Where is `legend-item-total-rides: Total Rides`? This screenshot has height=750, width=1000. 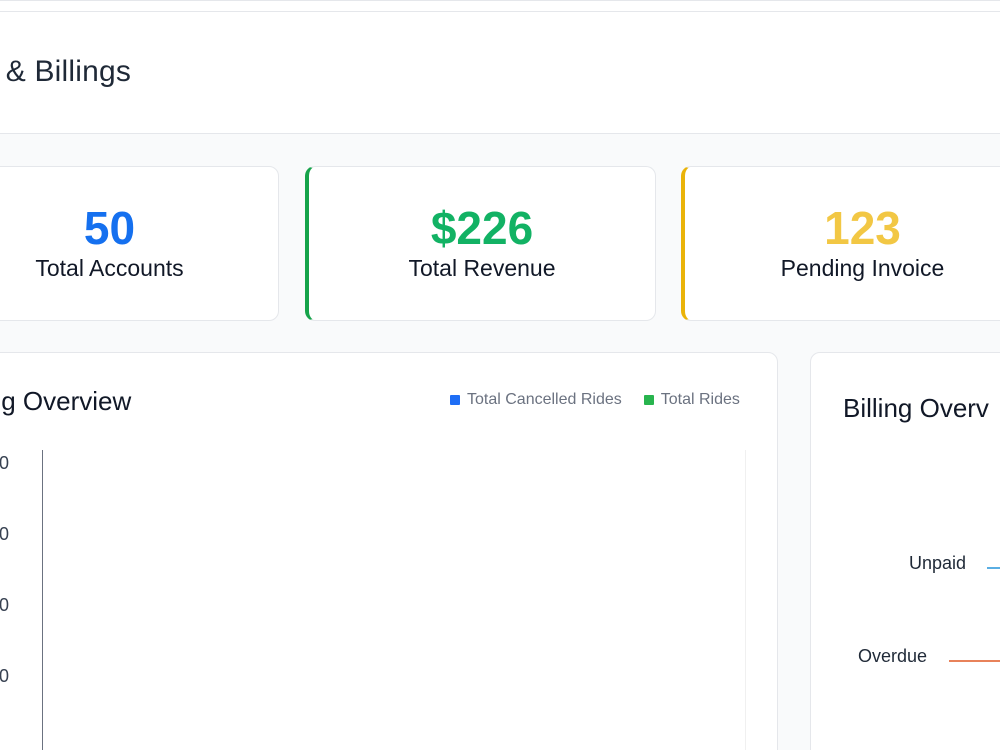
legend-item-total-rides: Total Rides is located at coordinates (691, 400).